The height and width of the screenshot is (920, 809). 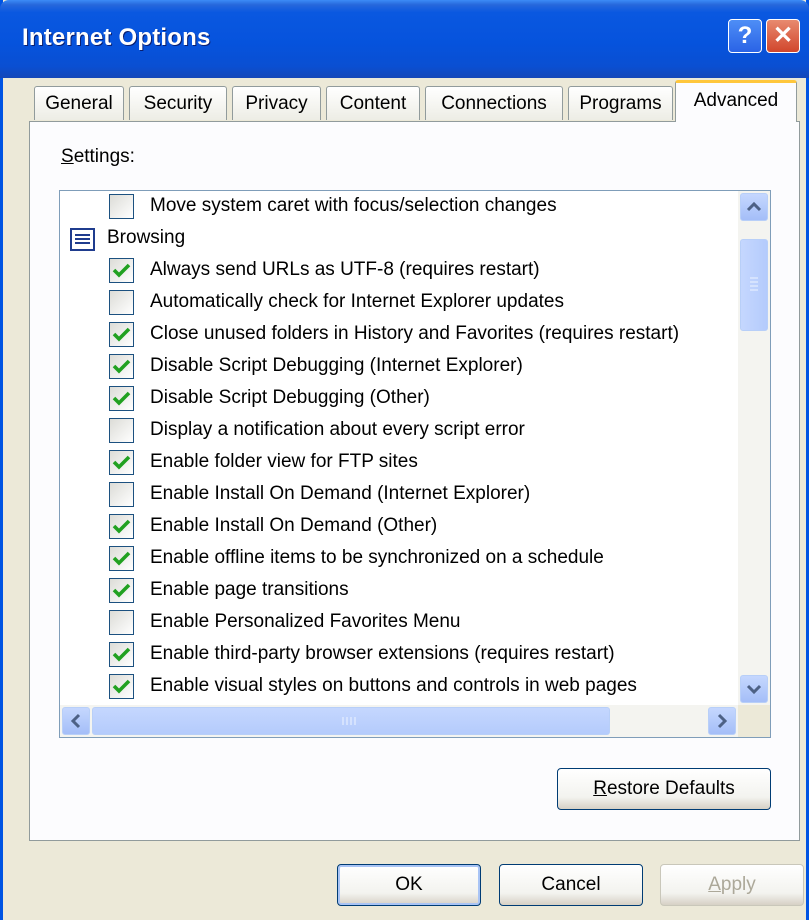 I want to click on settings-option-row: Enable Personalized Favorites Menu, so click(x=398, y=623).